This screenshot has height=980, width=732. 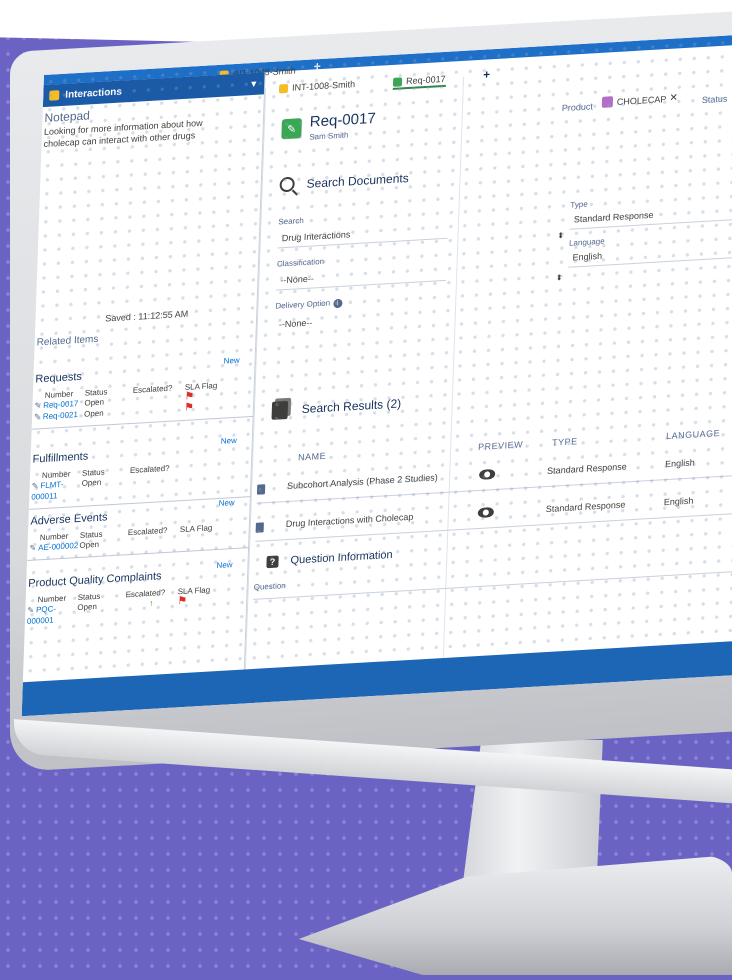 What do you see at coordinates (350, 520) in the screenshot?
I see `result-name: Drug Interactions with Cholecap` at bounding box center [350, 520].